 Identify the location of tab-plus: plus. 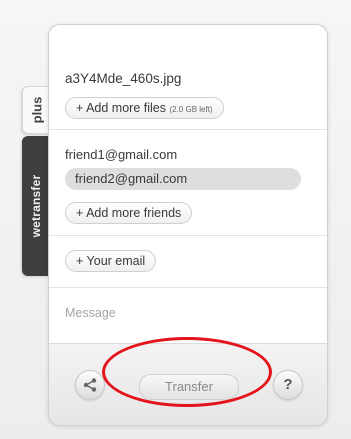
(36, 110).